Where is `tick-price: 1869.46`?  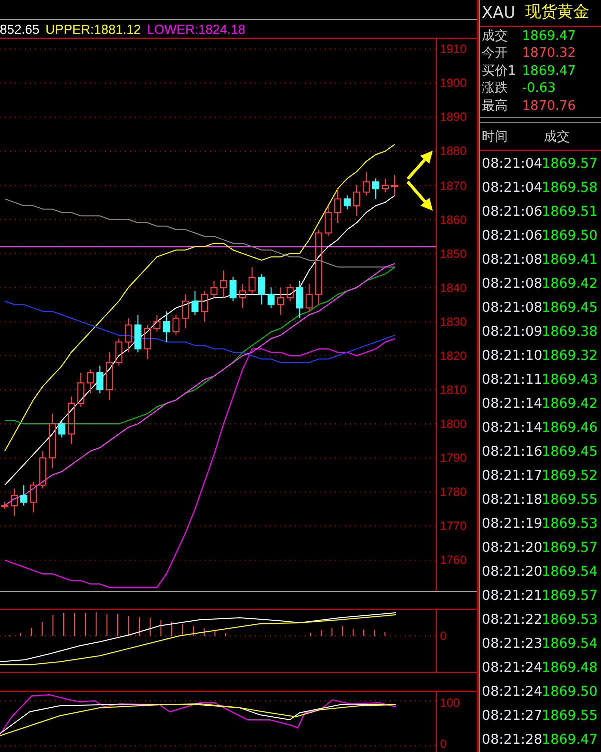
tick-price: 1869.46 is located at coordinates (570, 428).